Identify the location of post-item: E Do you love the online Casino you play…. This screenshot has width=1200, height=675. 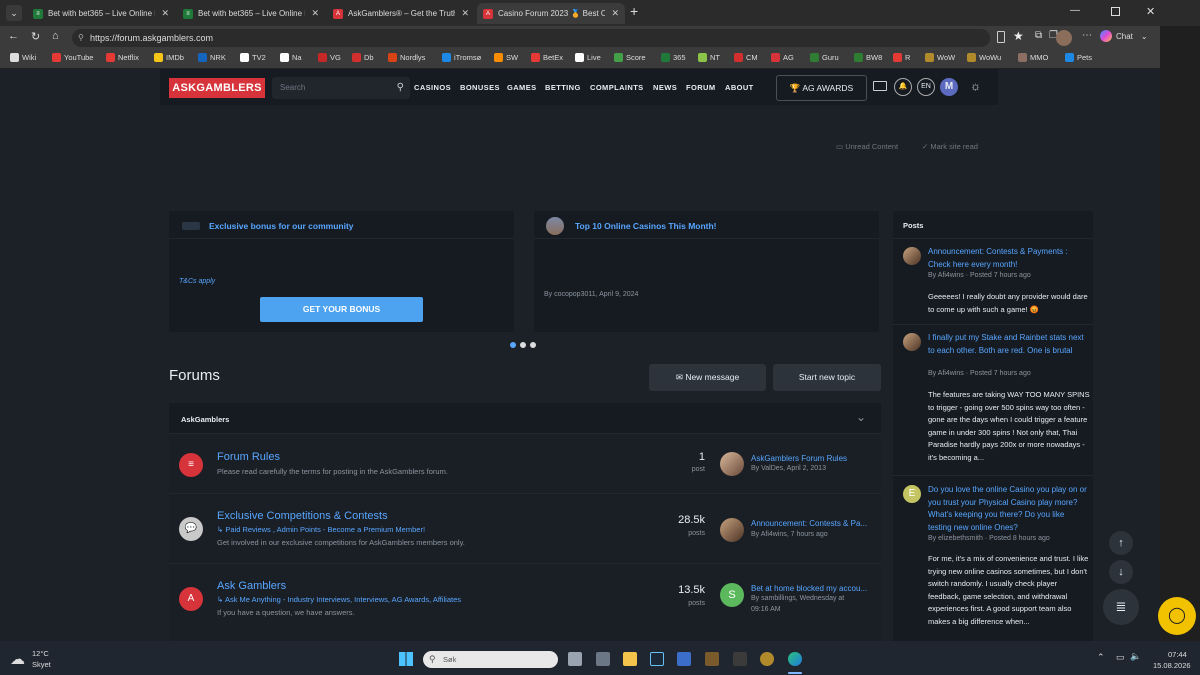
(993, 559).